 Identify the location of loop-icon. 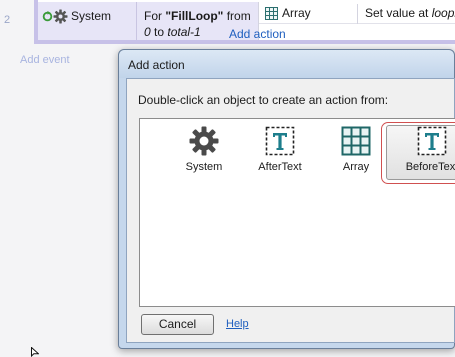
(47, 15).